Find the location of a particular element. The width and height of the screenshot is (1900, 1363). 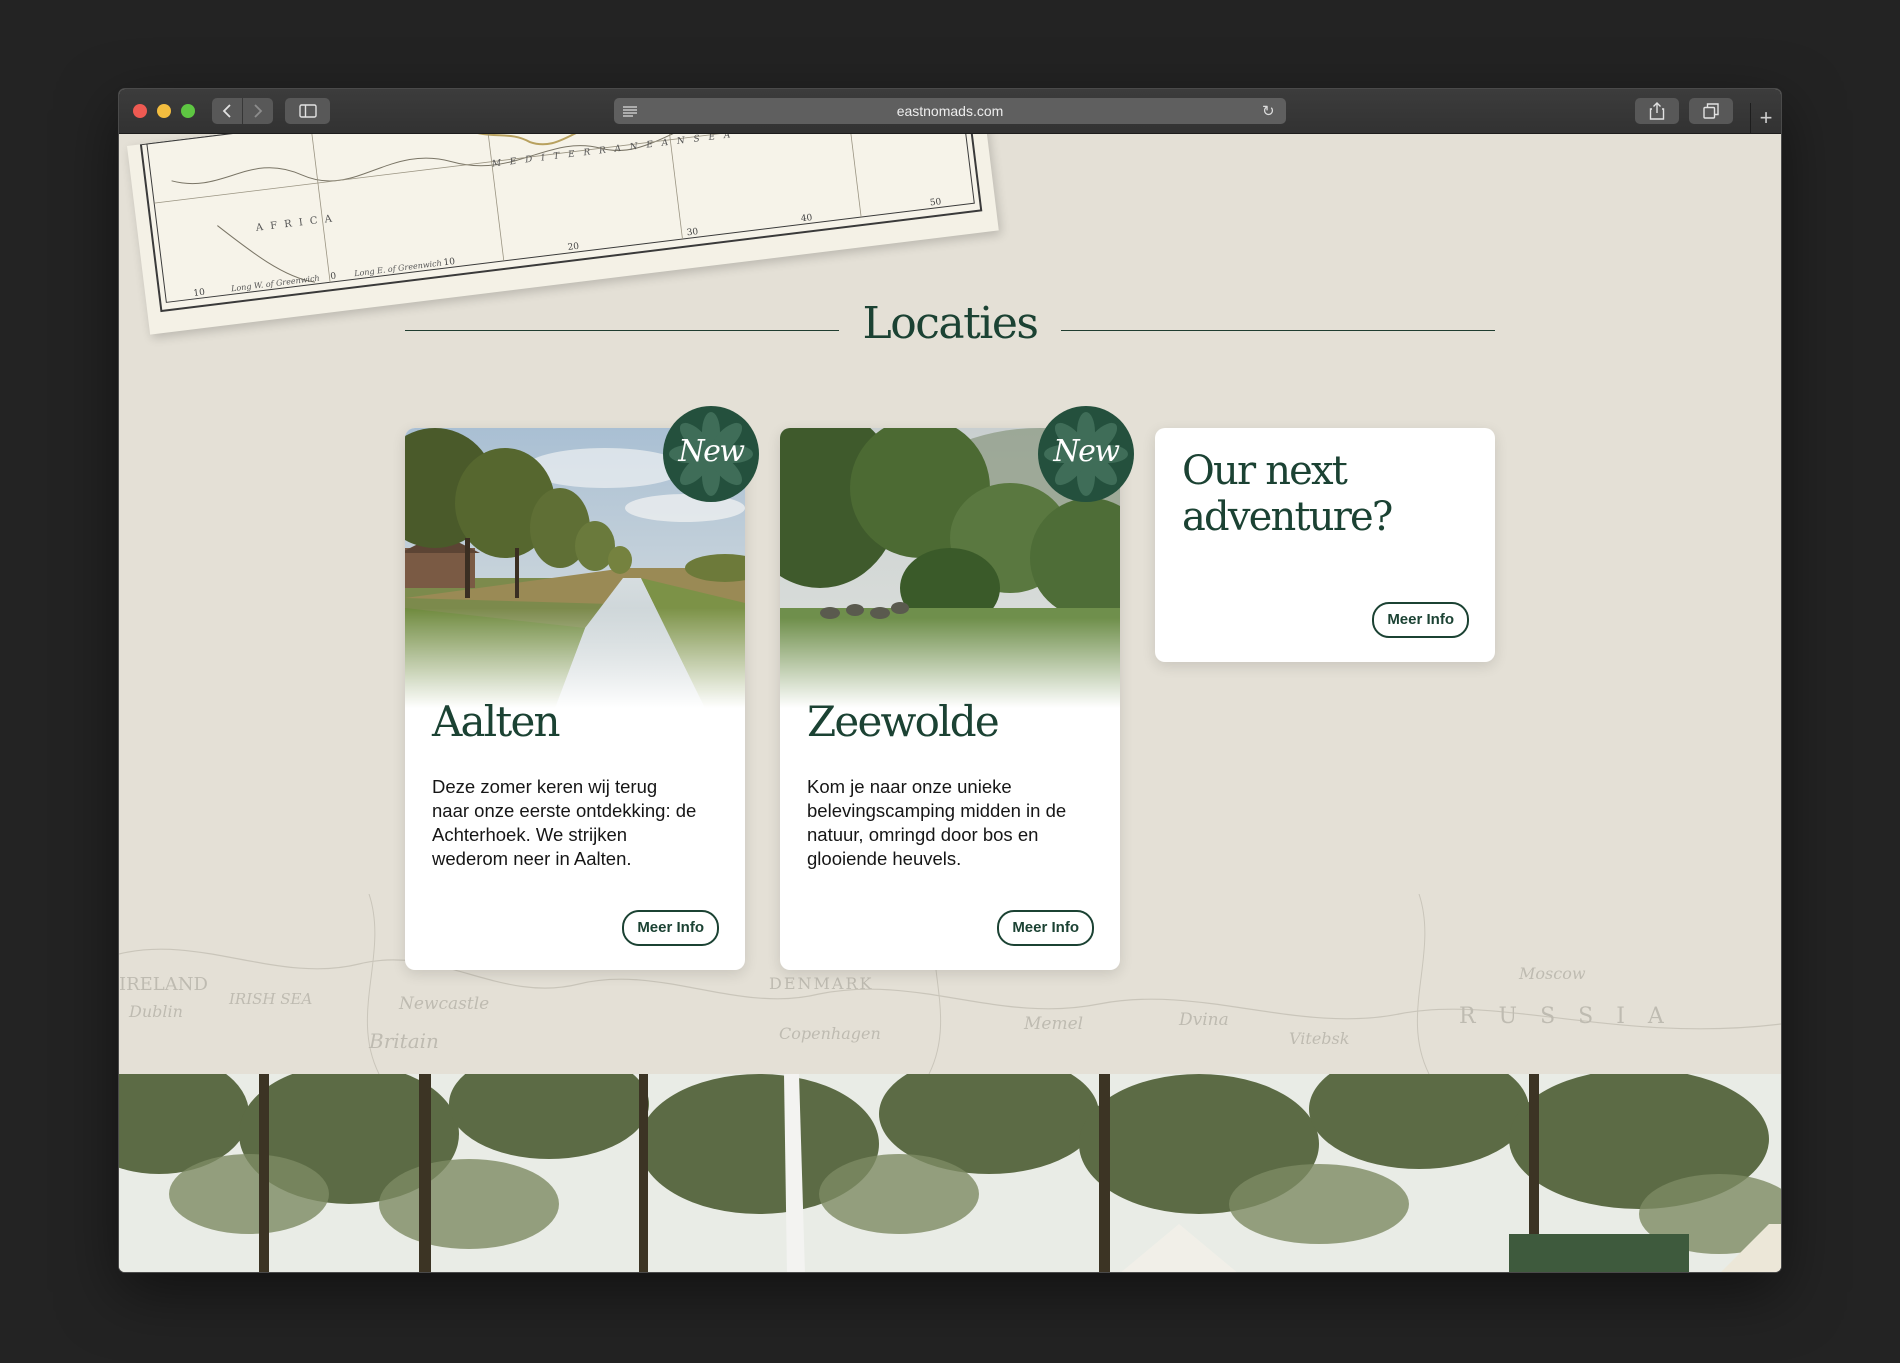

bg-map-label: Dublin is located at coordinates (156, 1011).